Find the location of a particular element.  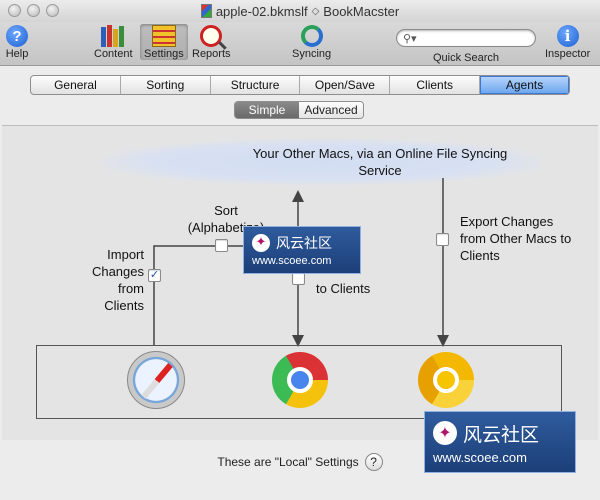

window-controls is located at coordinates (33, 10).